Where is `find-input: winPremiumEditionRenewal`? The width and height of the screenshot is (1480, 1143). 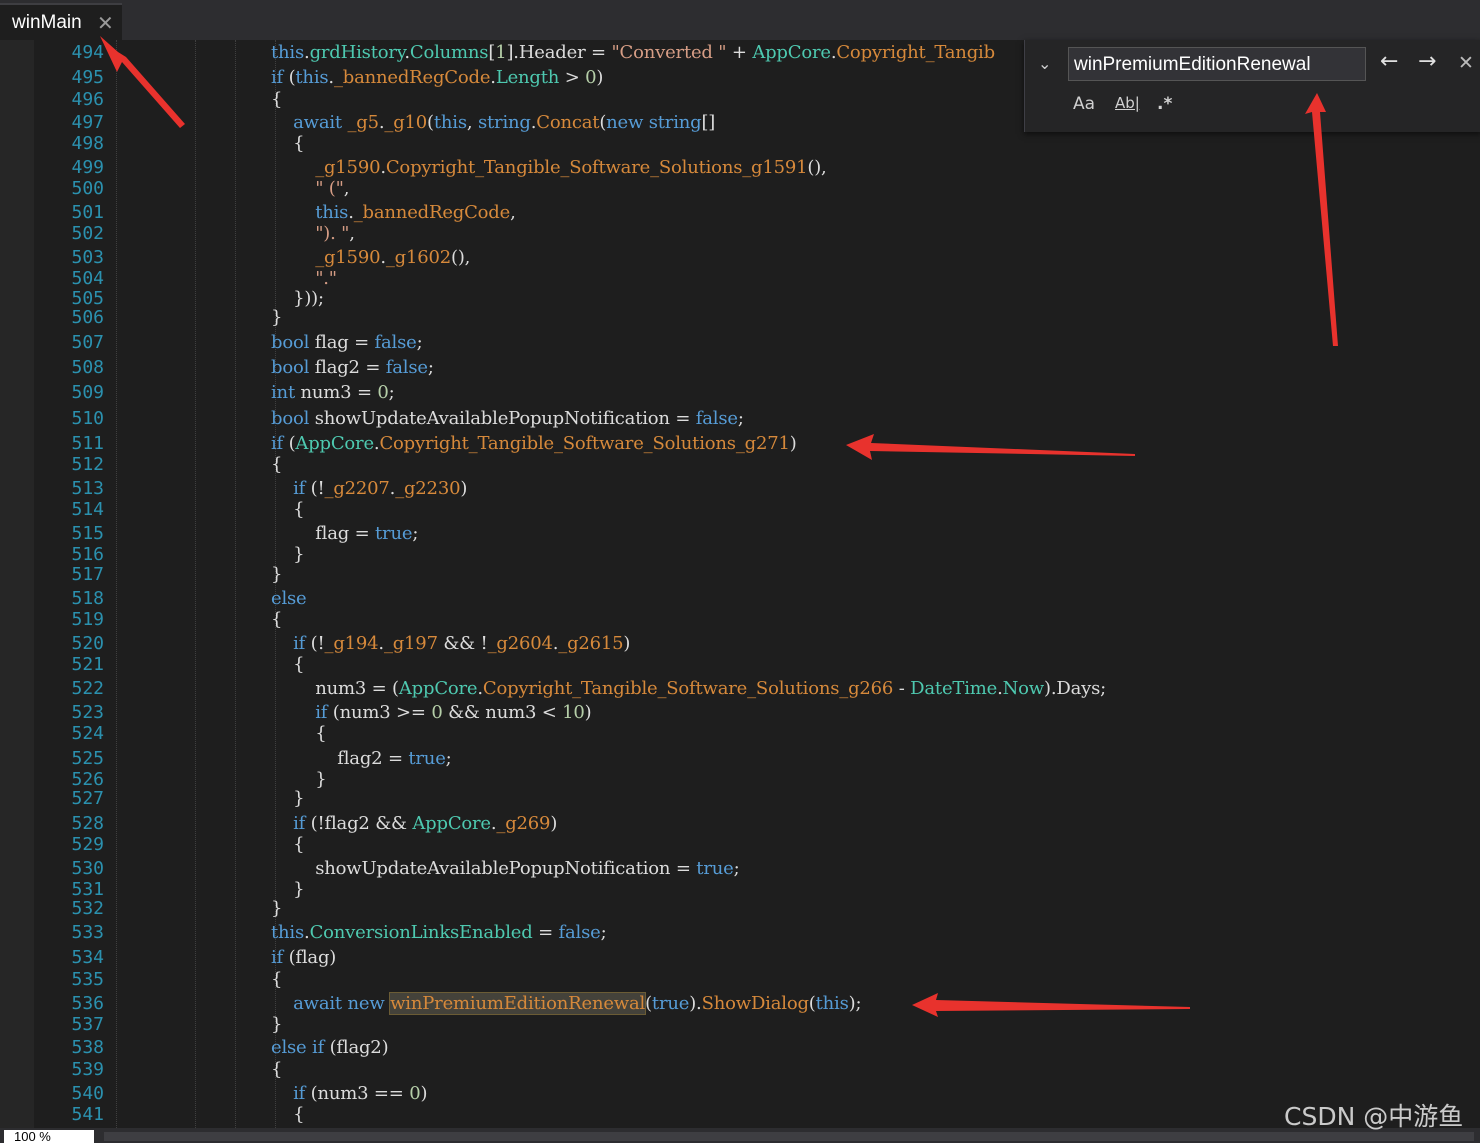 find-input: winPremiumEditionRenewal is located at coordinates (1217, 64).